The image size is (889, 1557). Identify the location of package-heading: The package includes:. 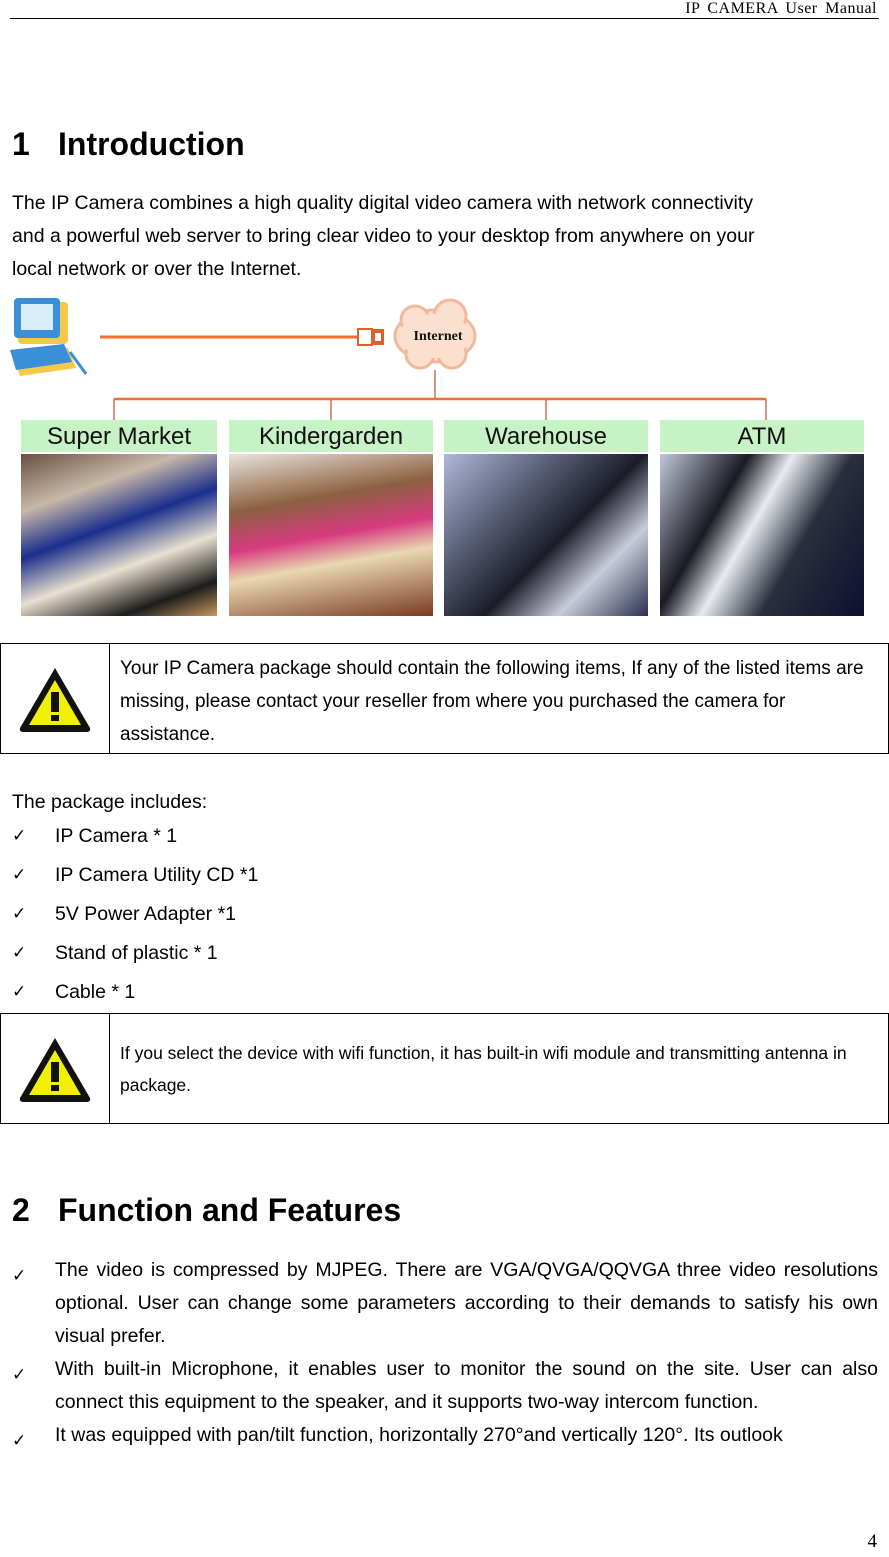
(110, 802).